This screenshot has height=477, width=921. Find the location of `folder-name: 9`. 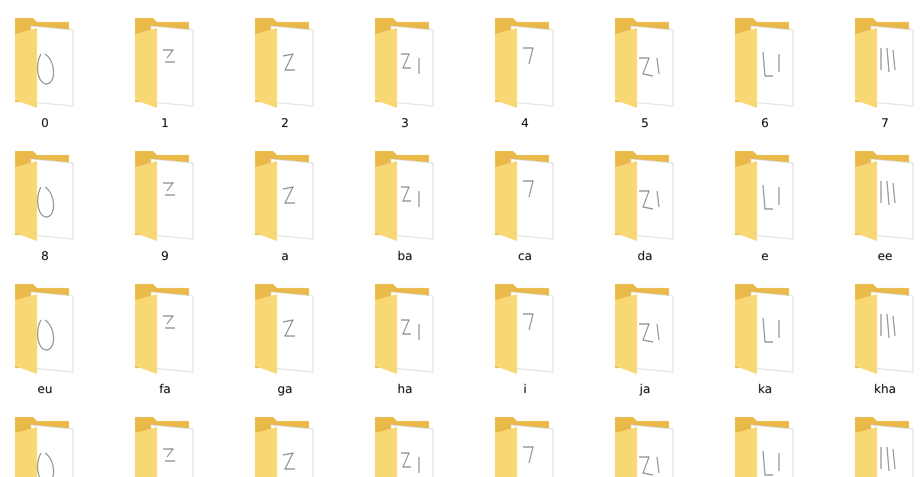

folder-name: 9 is located at coordinates (165, 256).